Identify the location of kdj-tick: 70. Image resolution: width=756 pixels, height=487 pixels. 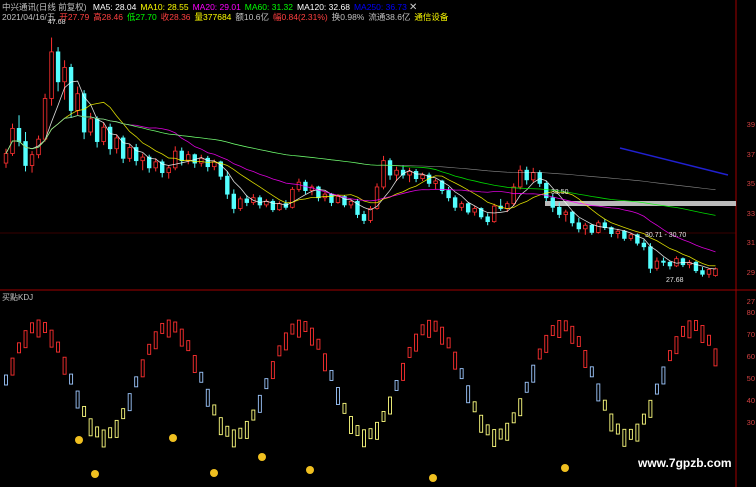
(750, 334).